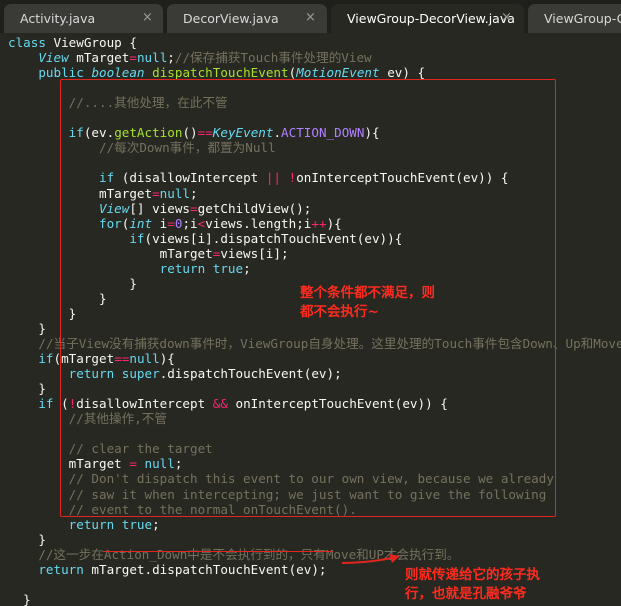  I want to click on code-token: boolean, so click(118, 73).